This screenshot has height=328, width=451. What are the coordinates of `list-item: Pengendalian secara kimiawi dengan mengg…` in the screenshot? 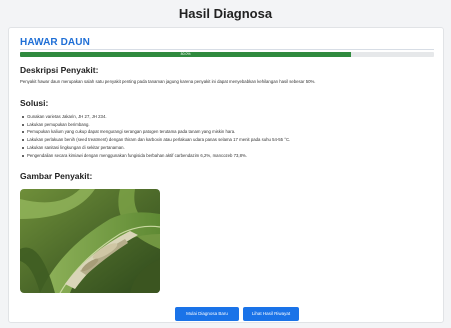 It's located at (227, 156).